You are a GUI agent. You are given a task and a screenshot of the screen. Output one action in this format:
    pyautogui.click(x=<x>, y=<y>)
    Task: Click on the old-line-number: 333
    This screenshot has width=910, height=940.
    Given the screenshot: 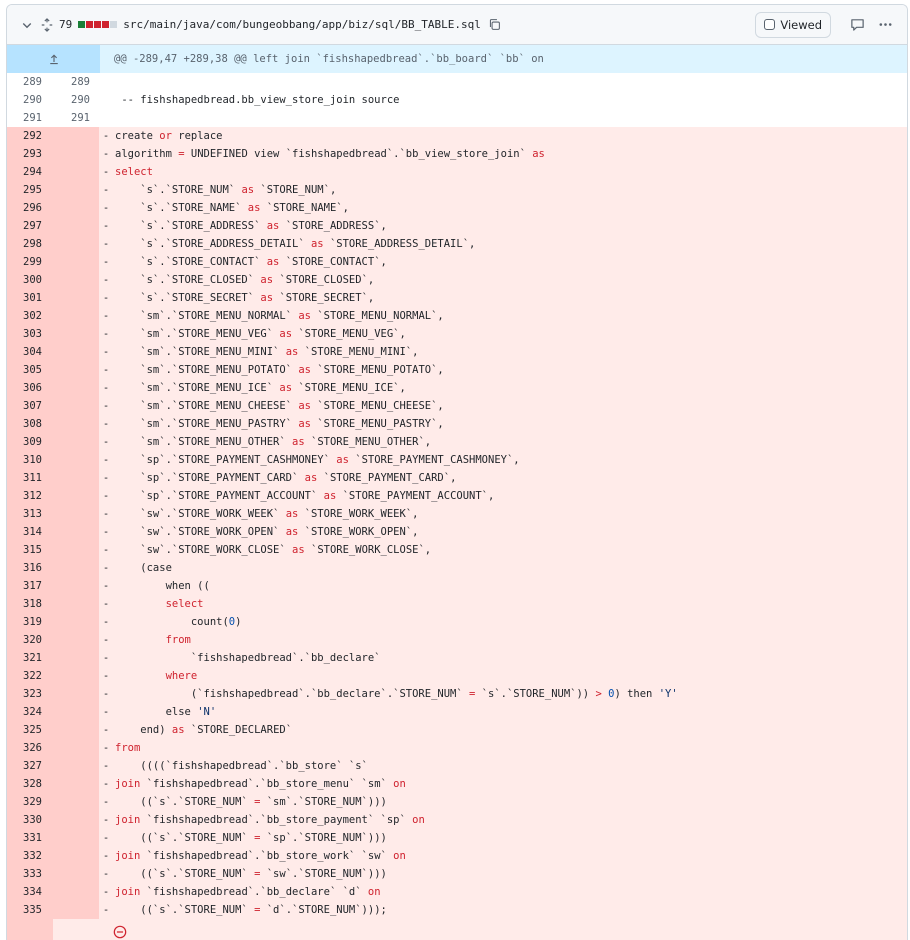 What is the action you would take?
    pyautogui.click(x=30, y=874)
    